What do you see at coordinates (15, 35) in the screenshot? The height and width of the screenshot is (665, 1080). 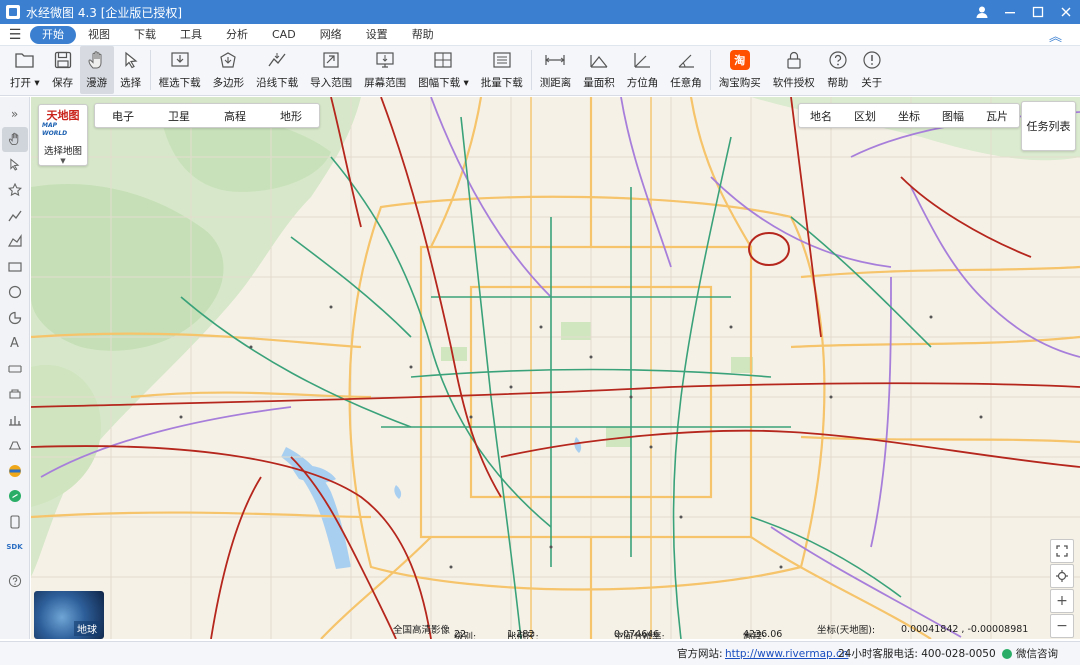 I see `hamburger-menu-icon: ☰` at bounding box center [15, 35].